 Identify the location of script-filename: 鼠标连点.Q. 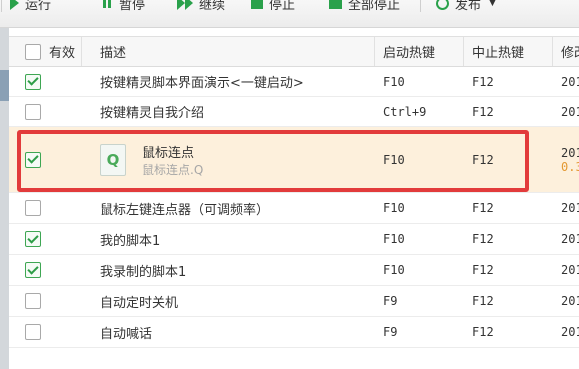
(173, 169).